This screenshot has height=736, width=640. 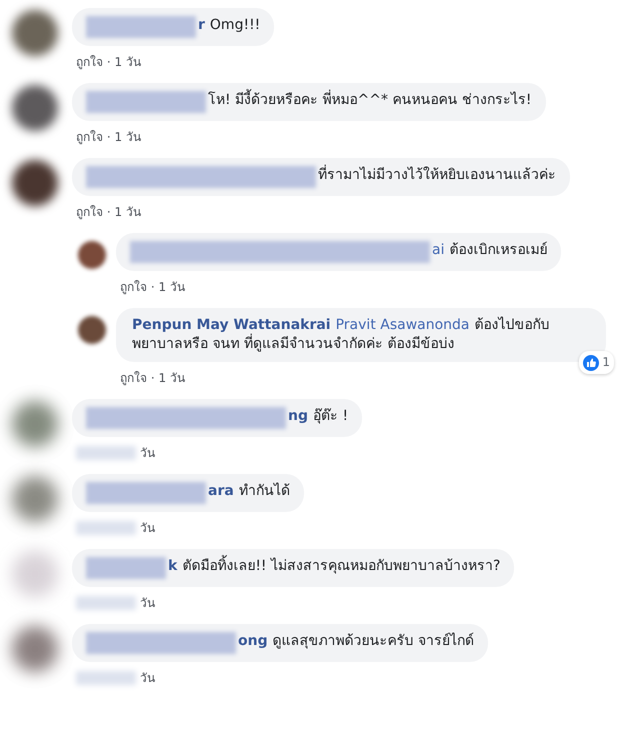 I want to click on comment-text: ai ต้องเบิกเหรอเมย์, so click(x=489, y=250).